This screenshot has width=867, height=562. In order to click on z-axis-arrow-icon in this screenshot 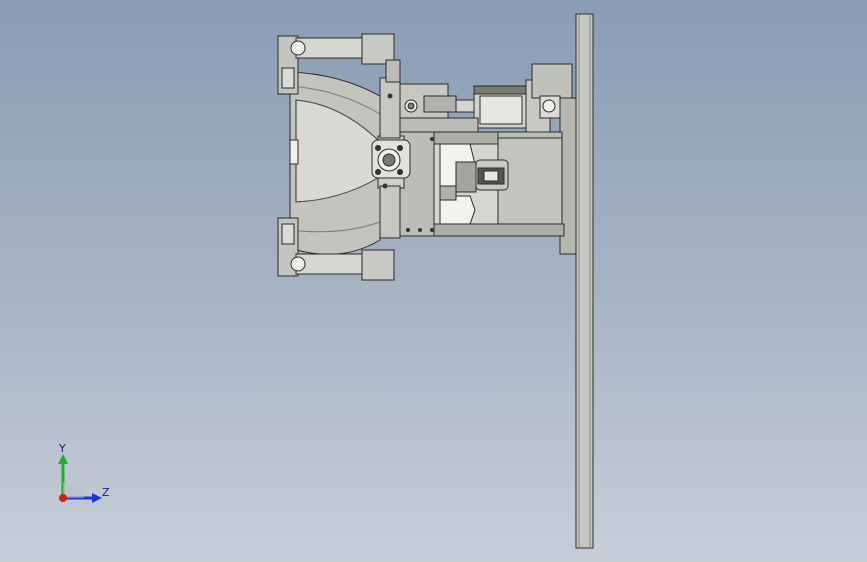, I will do `click(97, 498)`.